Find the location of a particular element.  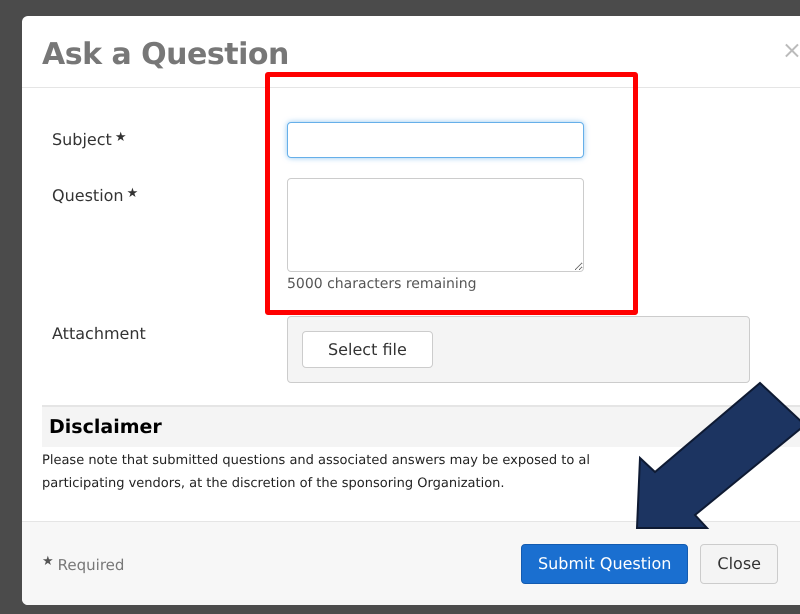

subject-input-field is located at coordinates (435, 140).